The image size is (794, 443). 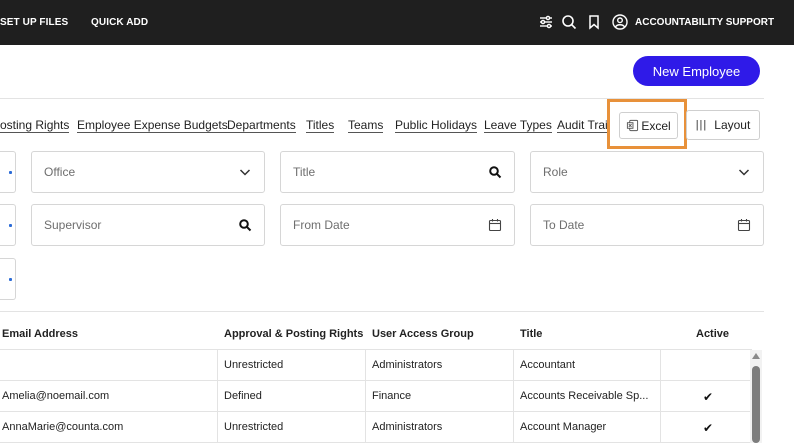 I want to click on table-header-divider, so click(x=376, y=349).